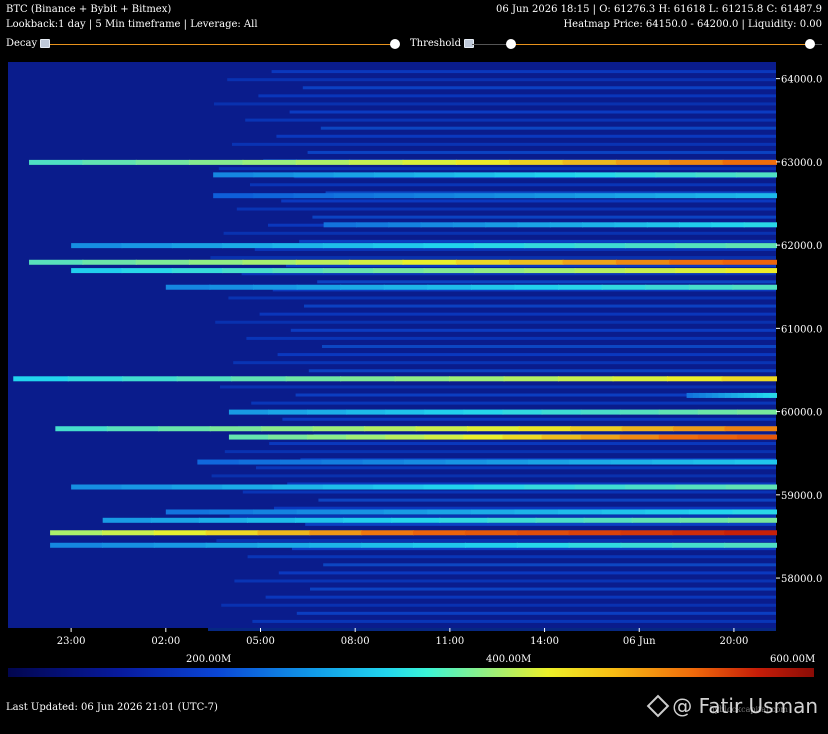  Describe the element at coordinates (222, 44) in the screenshot. I see `decay-slider-track` at that location.